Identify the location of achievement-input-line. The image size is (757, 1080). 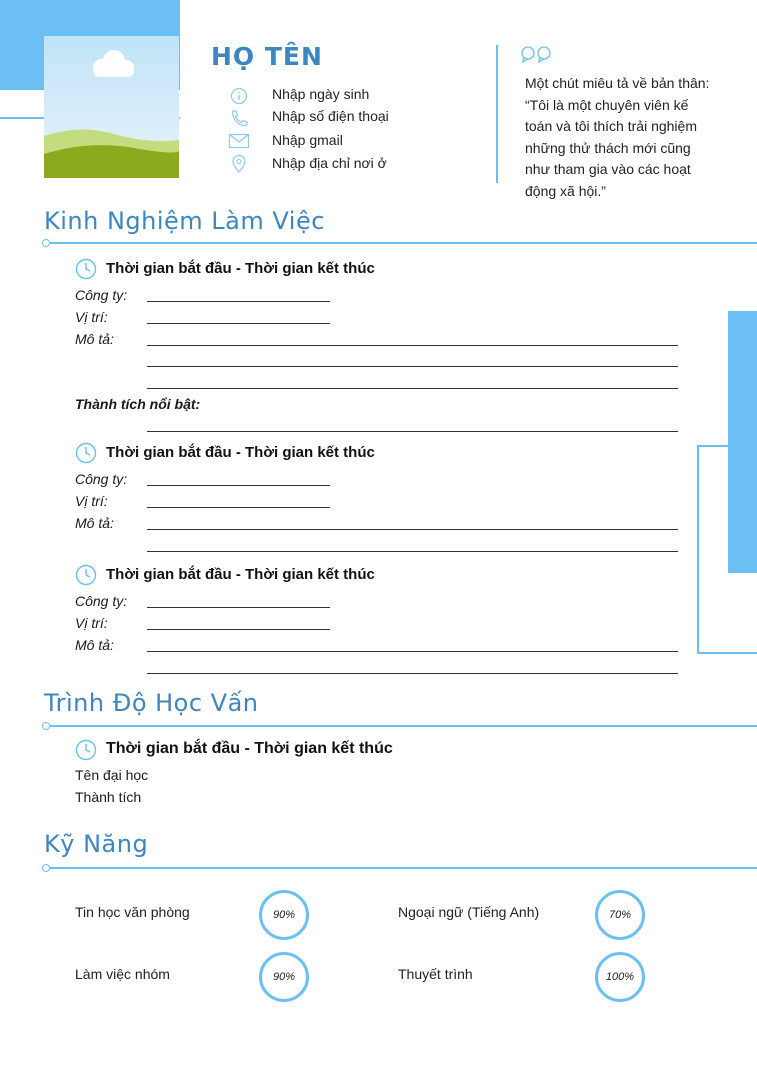
(412, 431).